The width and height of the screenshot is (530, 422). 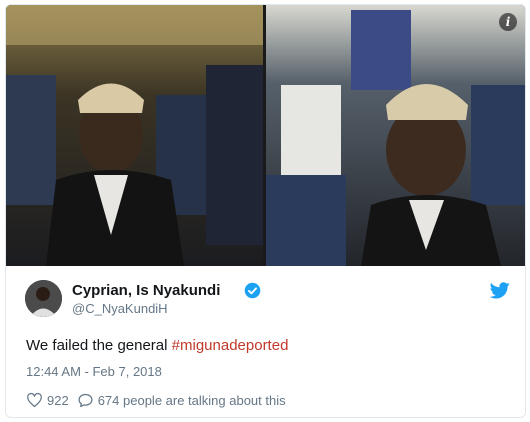 I want to click on tweet-timestamp: 12:44 AM - Feb 7, 2018, so click(x=94, y=371).